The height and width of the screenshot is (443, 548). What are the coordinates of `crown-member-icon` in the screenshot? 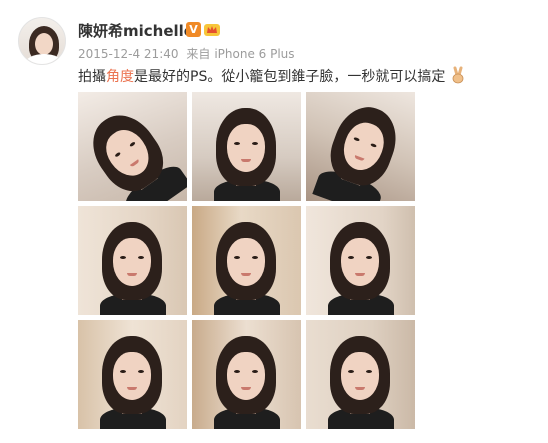 It's located at (212, 29).